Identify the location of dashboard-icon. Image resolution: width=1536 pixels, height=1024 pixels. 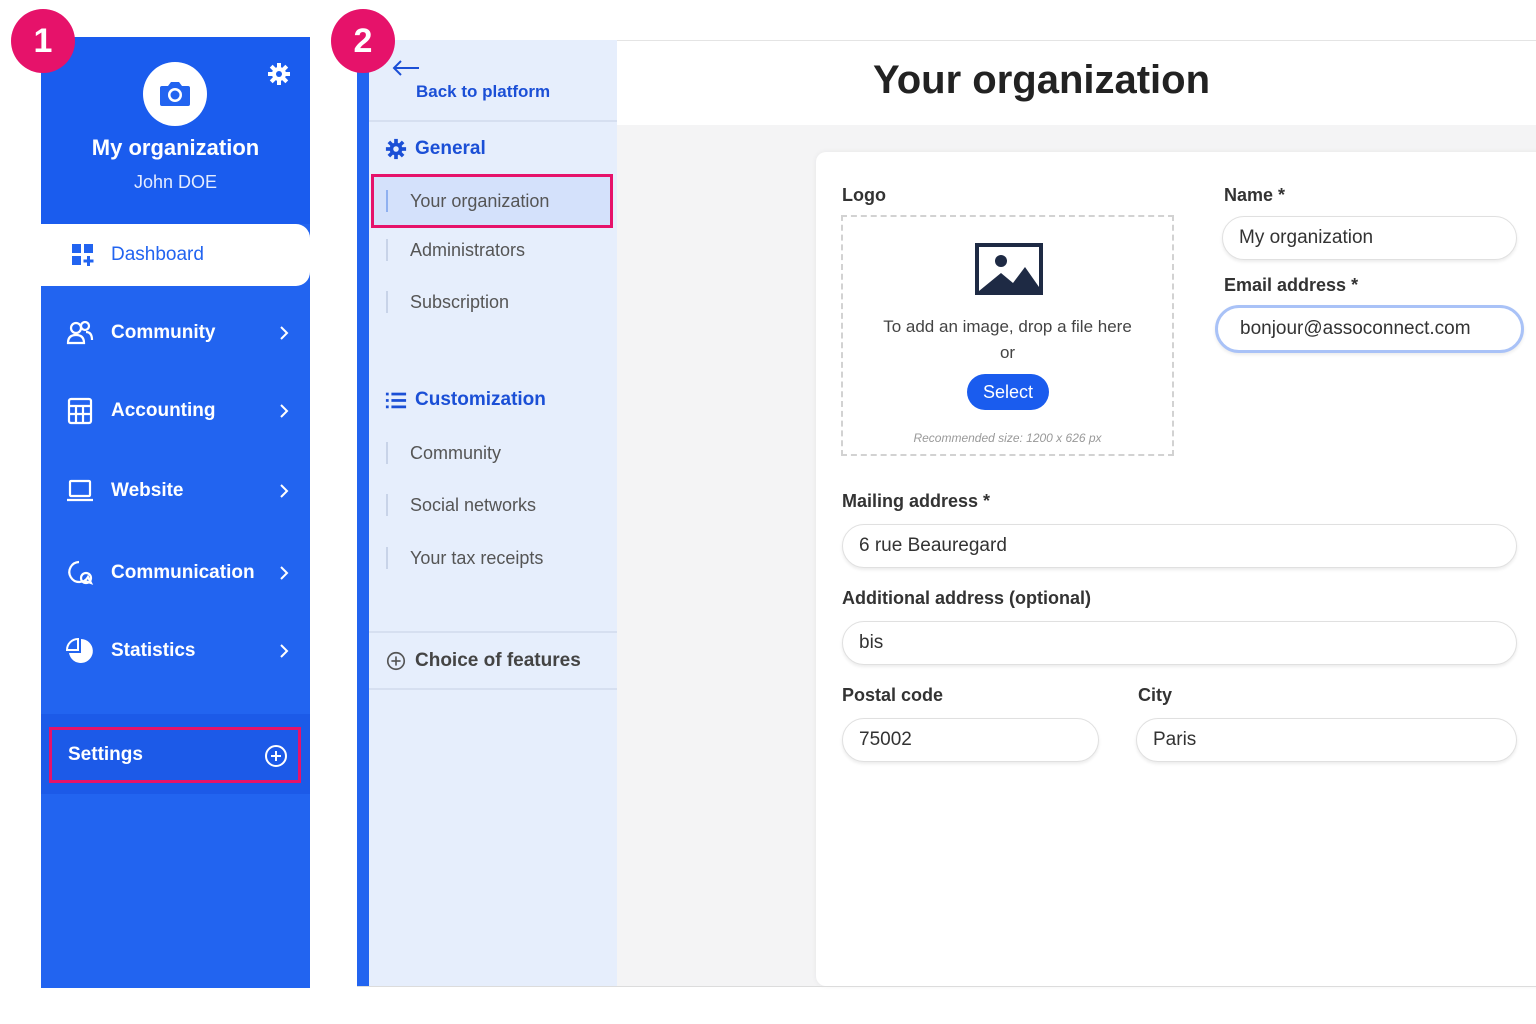
(83, 255).